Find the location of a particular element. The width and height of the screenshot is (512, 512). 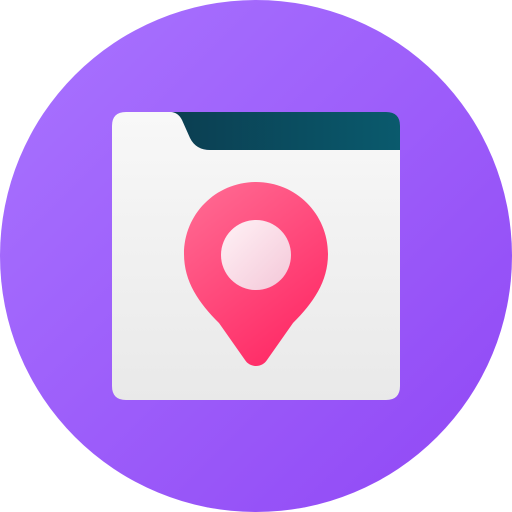

folder-tab is located at coordinates (286, 131).